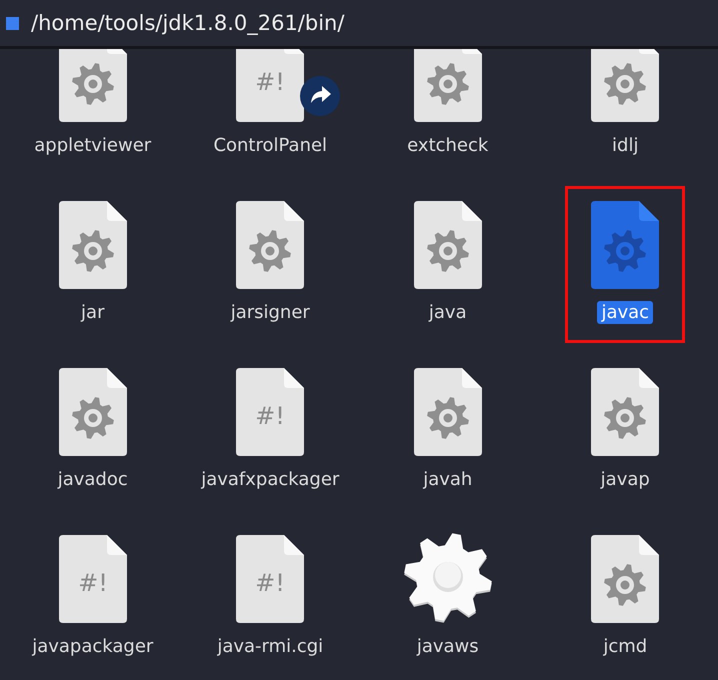 This screenshot has width=718, height=680. What do you see at coordinates (270, 145) in the screenshot?
I see `file-name: ControlPanel` at bounding box center [270, 145].